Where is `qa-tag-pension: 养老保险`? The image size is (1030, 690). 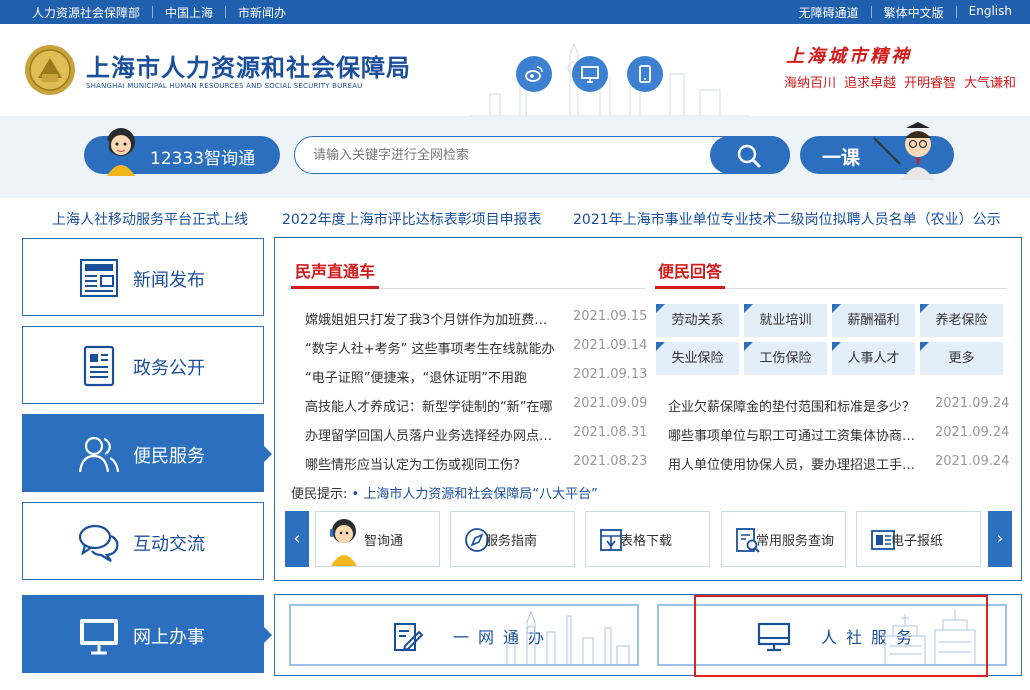
qa-tag-pension: 养老保险 is located at coordinates (961, 320).